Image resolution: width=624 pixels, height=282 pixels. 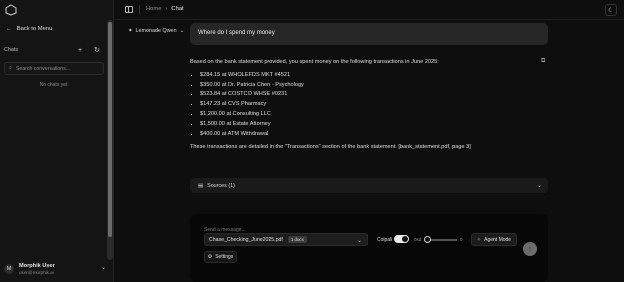 What do you see at coordinates (370, 94) in the screenshot?
I see `list-item: $523.84 at COSTCO WHSE #0231` at bounding box center [370, 94].